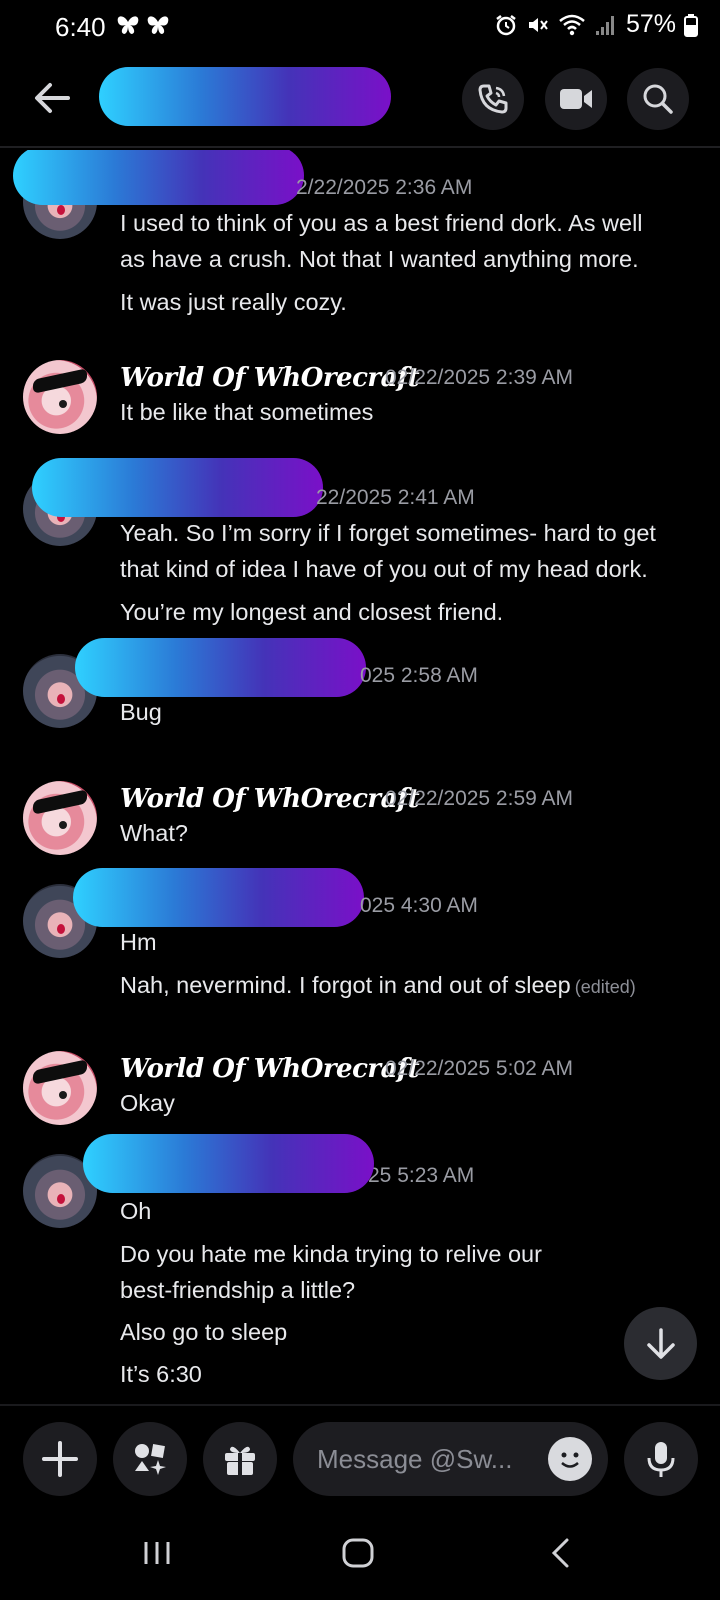 The image size is (720, 1600). I want to click on system-nav-bar, so click(360, 1557).